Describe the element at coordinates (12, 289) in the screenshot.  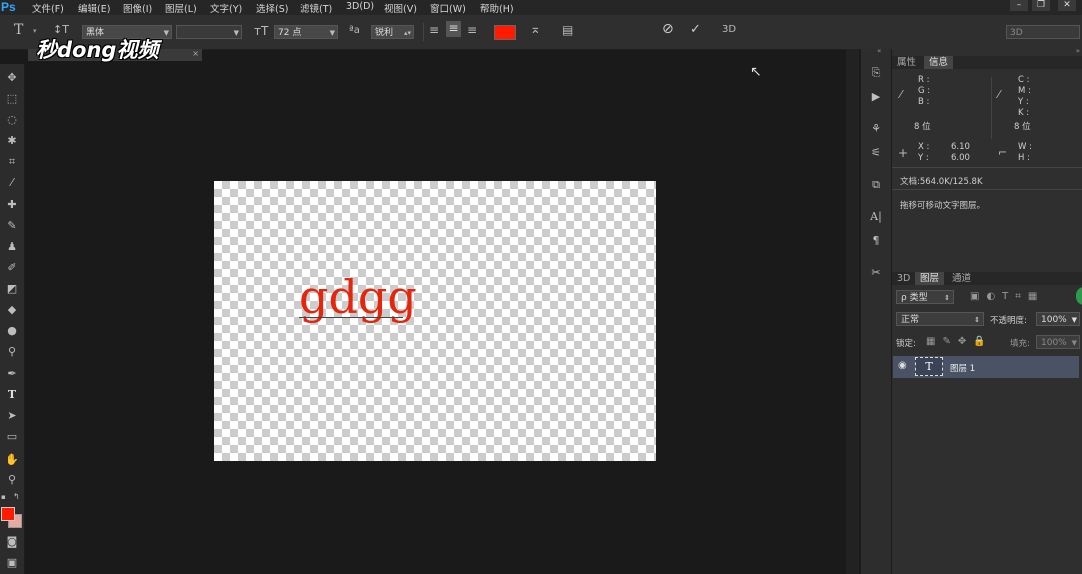
I see `eraser-tool-icon: ◩` at that location.